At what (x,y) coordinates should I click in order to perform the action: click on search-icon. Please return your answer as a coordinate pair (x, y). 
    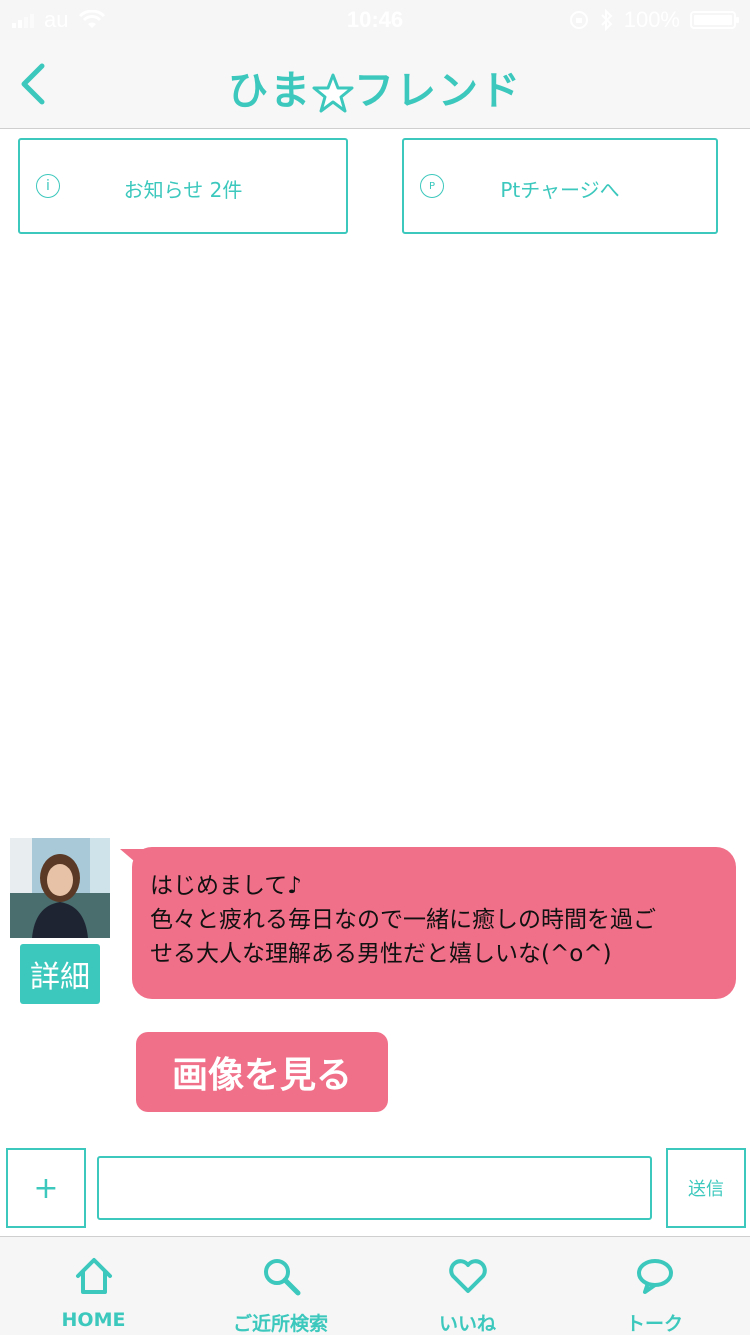
    Looking at the image, I should click on (282, 1277).